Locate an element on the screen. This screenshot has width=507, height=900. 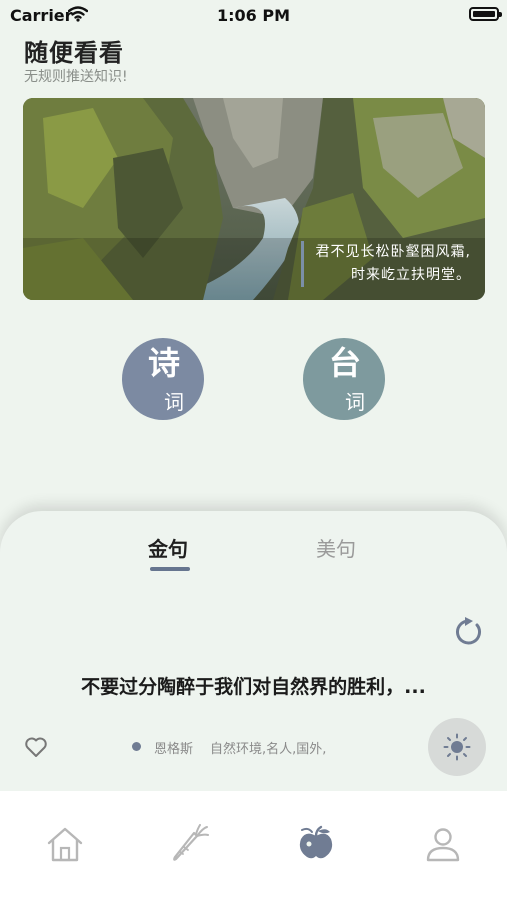
poetry-category-button: 诗 词 is located at coordinates (163, 379).